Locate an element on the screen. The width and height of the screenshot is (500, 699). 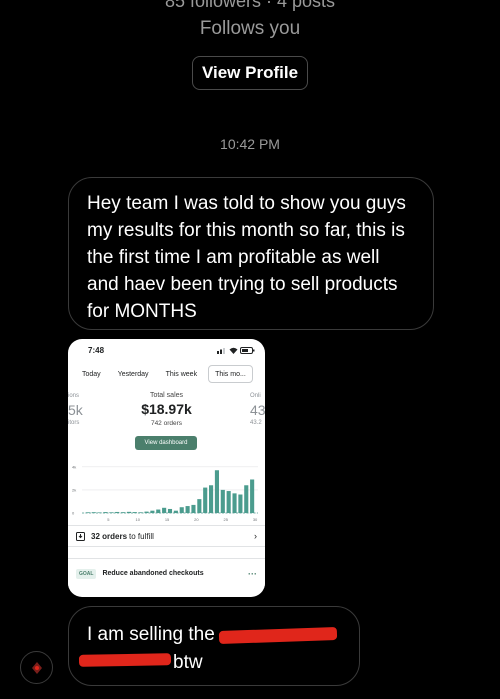
message-text-start: I am selling the is located at coordinates (151, 634).